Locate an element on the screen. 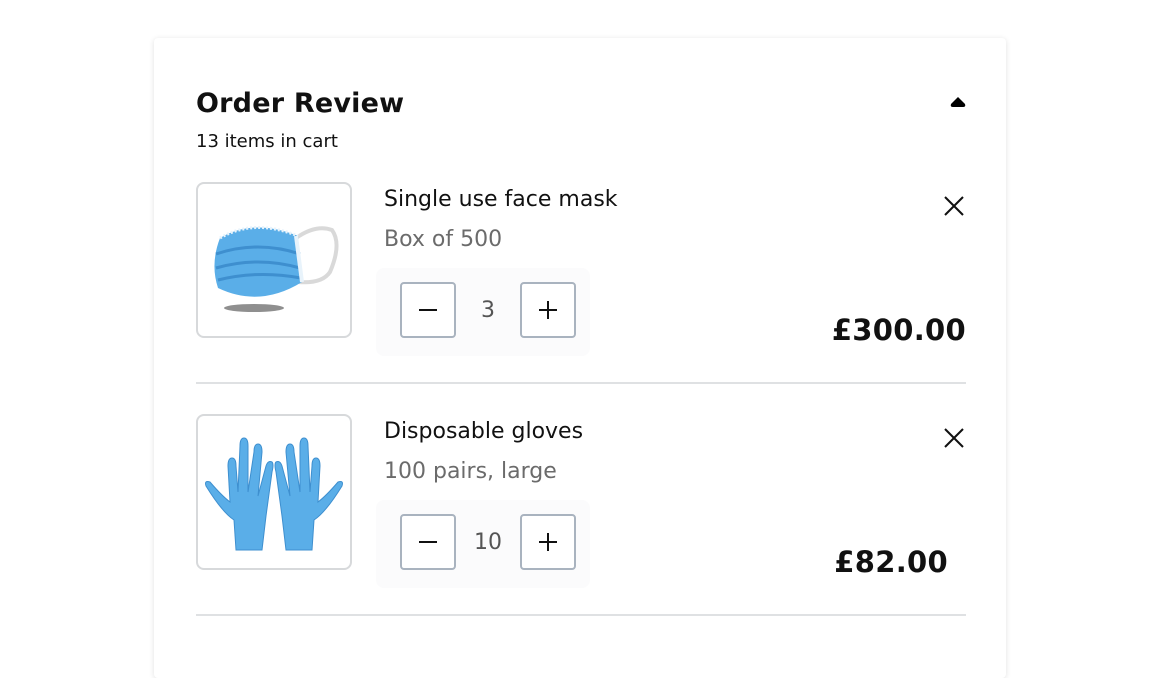 The width and height of the screenshot is (1160, 678). quantity-stepper: 10 is located at coordinates (483, 544).